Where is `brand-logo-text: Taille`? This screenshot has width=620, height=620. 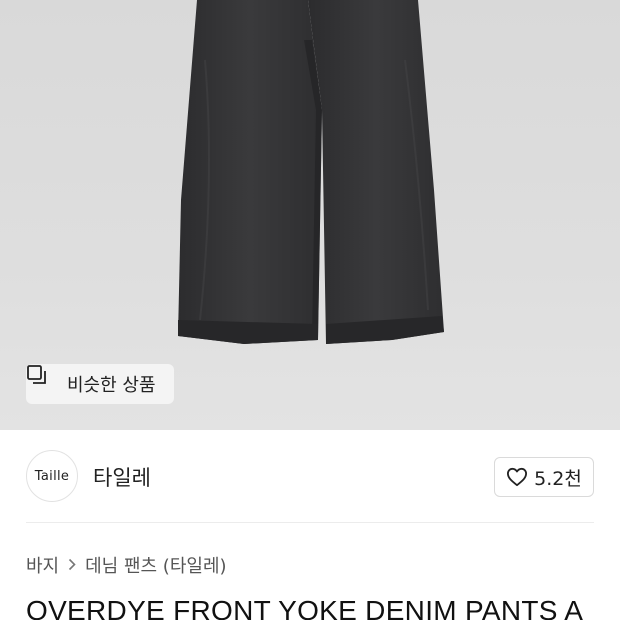
brand-logo-text: Taille is located at coordinates (52, 476).